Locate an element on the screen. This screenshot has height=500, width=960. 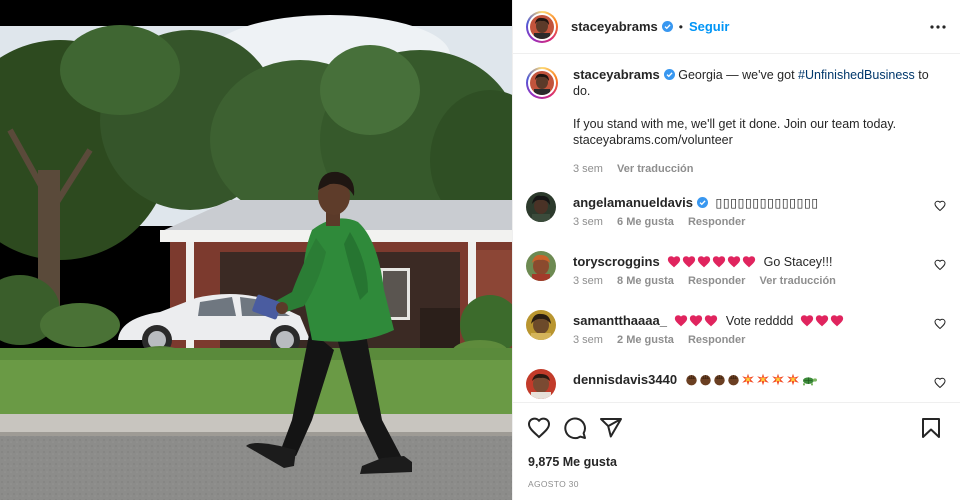
post-actions: 9,875 Me gusta AGOSTO 30 is located at coordinates (736, 451).